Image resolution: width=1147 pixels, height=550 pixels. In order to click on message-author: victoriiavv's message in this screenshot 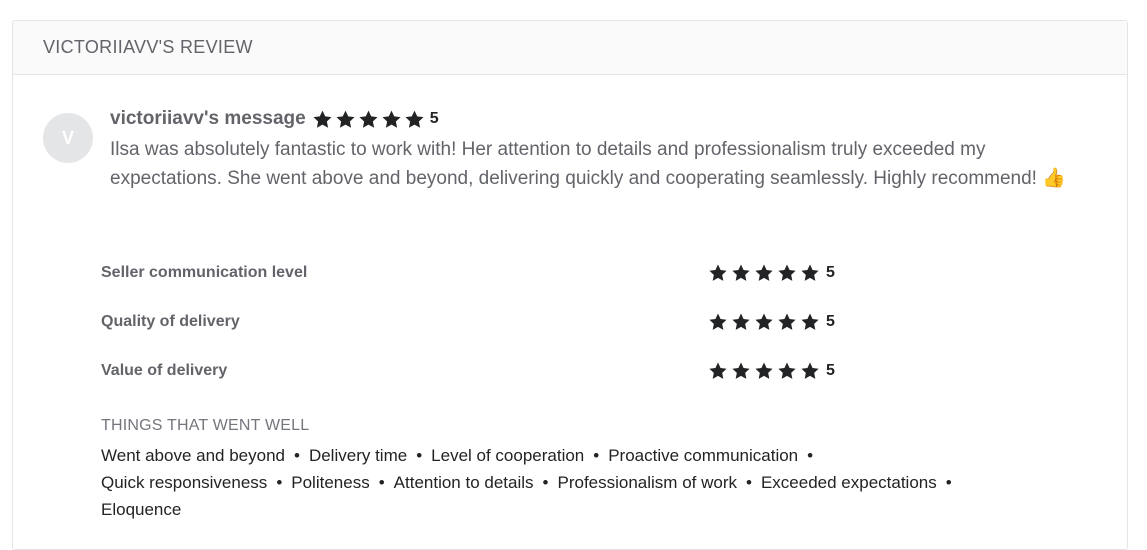, I will do `click(208, 118)`.